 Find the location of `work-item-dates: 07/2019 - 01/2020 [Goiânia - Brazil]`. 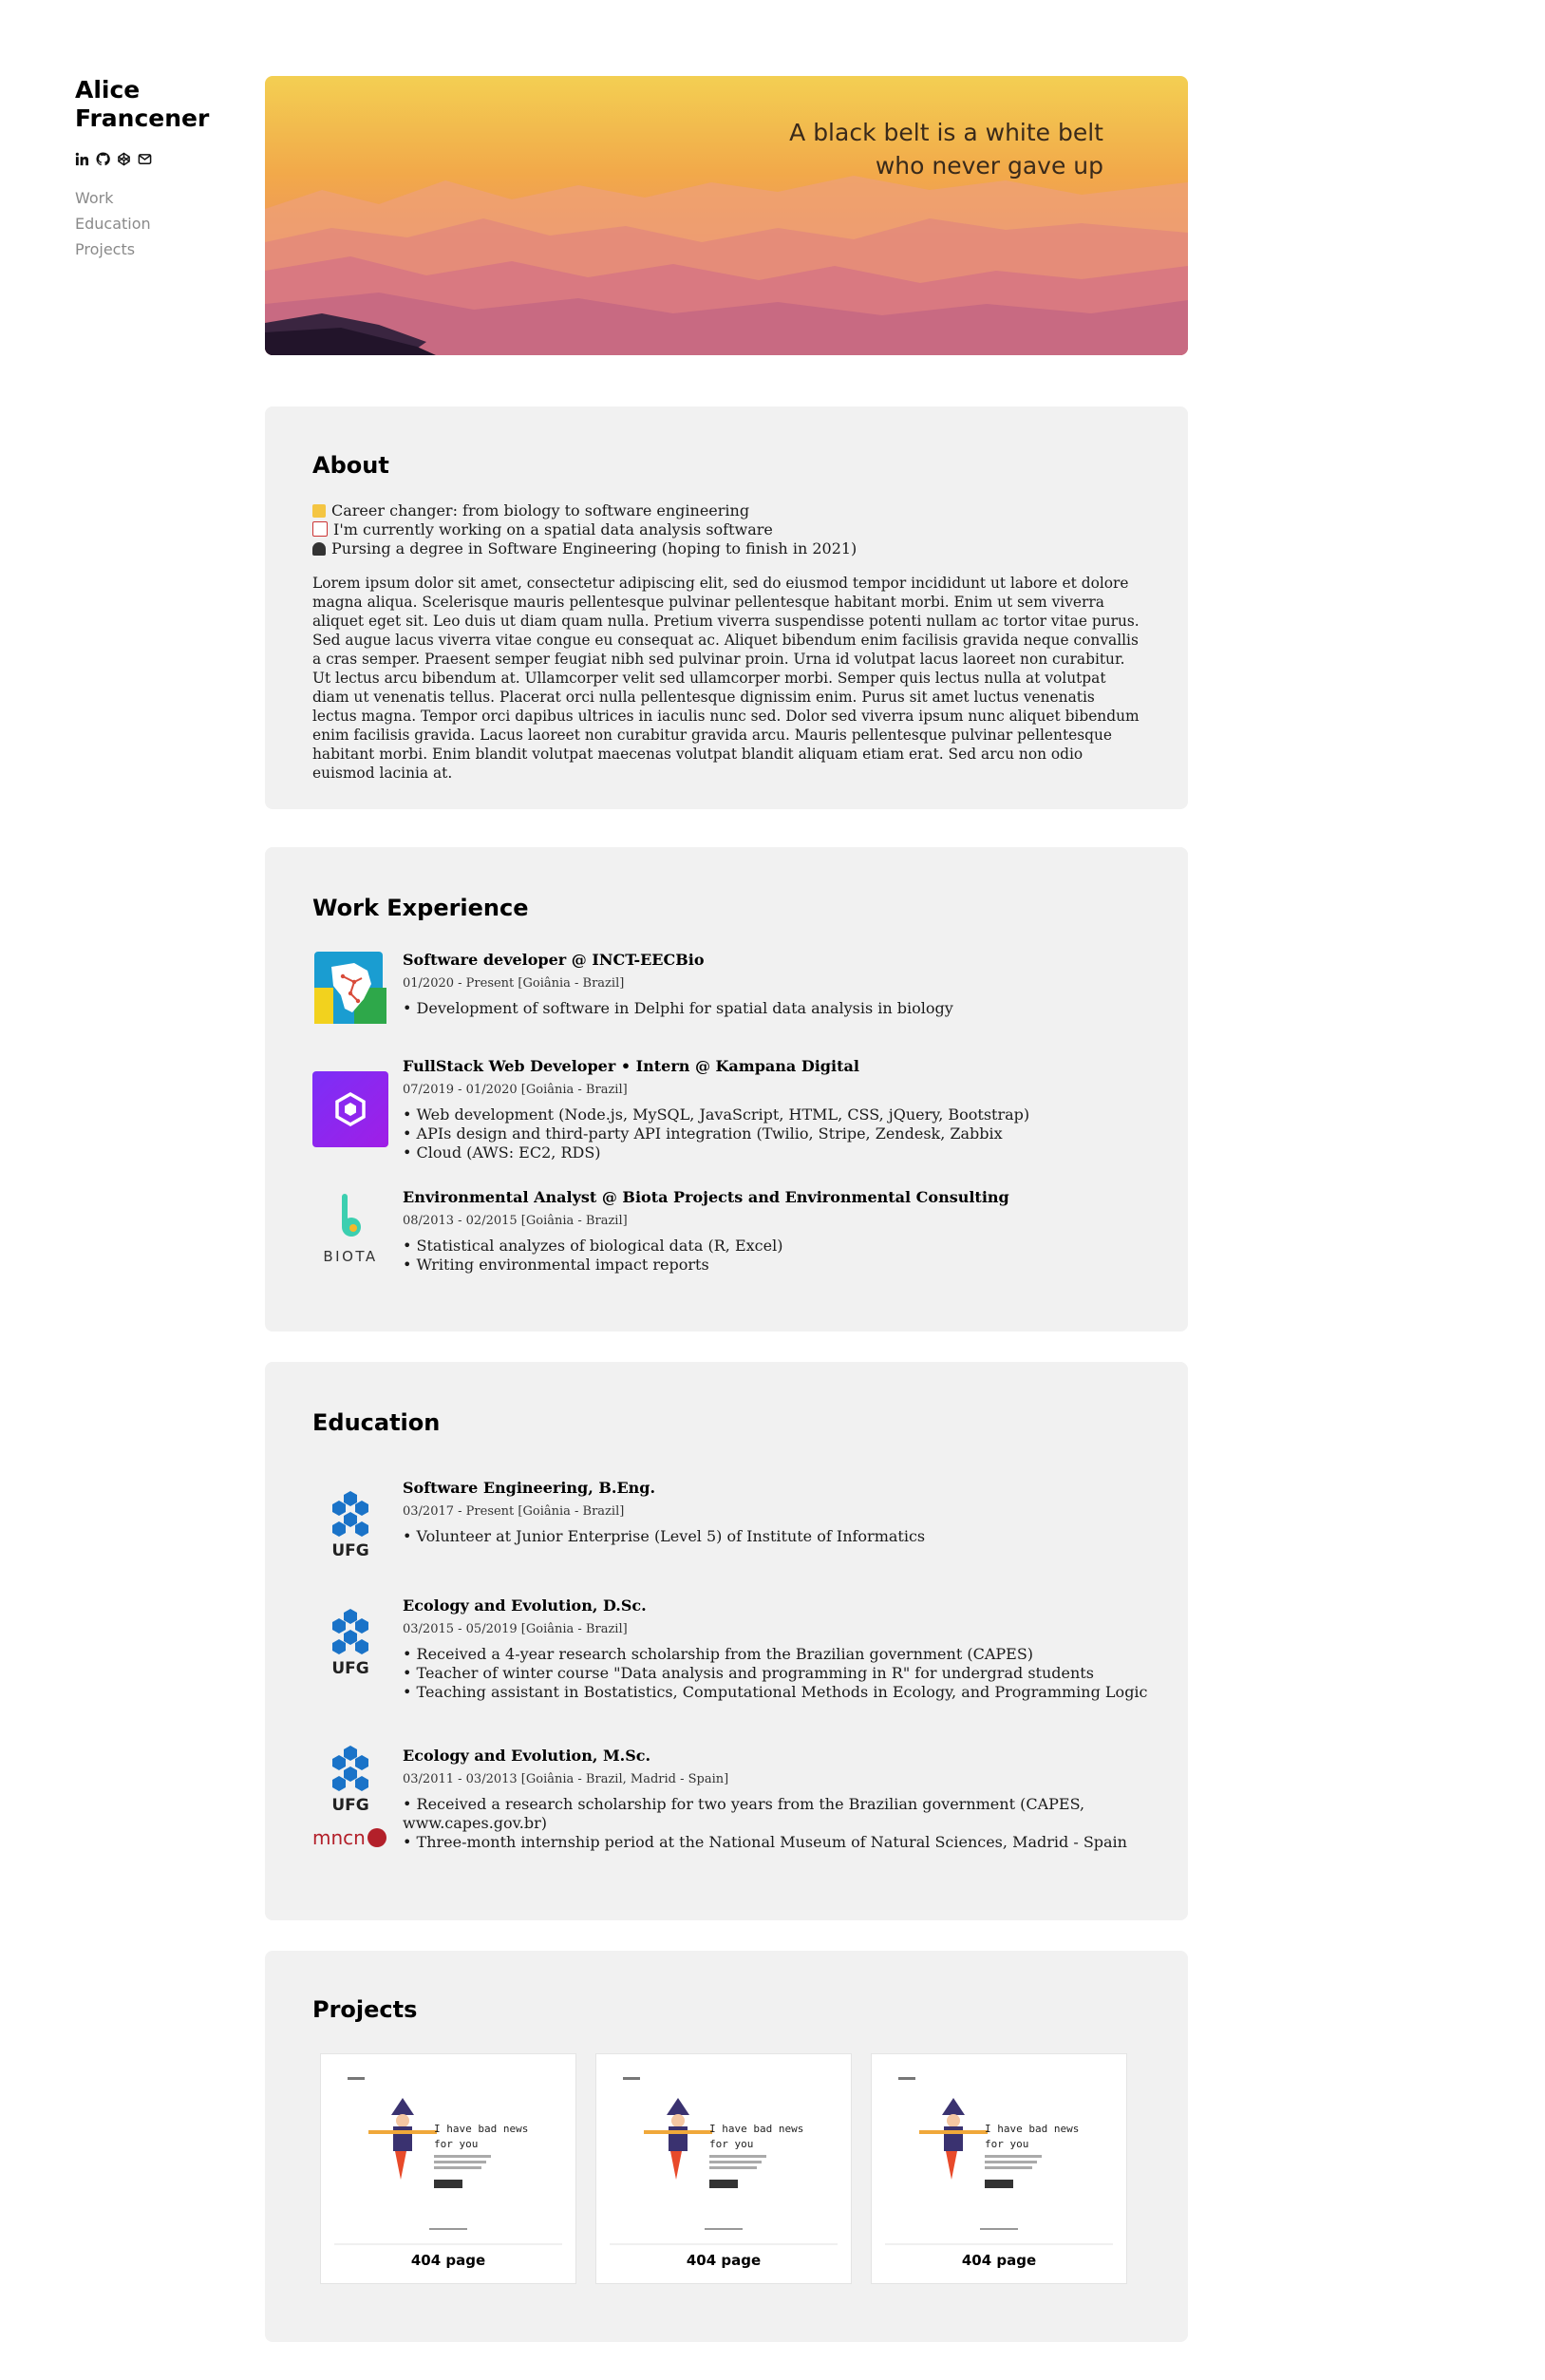

work-item-dates: 07/2019 - 01/2020 [Goiânia - Brazil] is located at coordinates (515, 1090).